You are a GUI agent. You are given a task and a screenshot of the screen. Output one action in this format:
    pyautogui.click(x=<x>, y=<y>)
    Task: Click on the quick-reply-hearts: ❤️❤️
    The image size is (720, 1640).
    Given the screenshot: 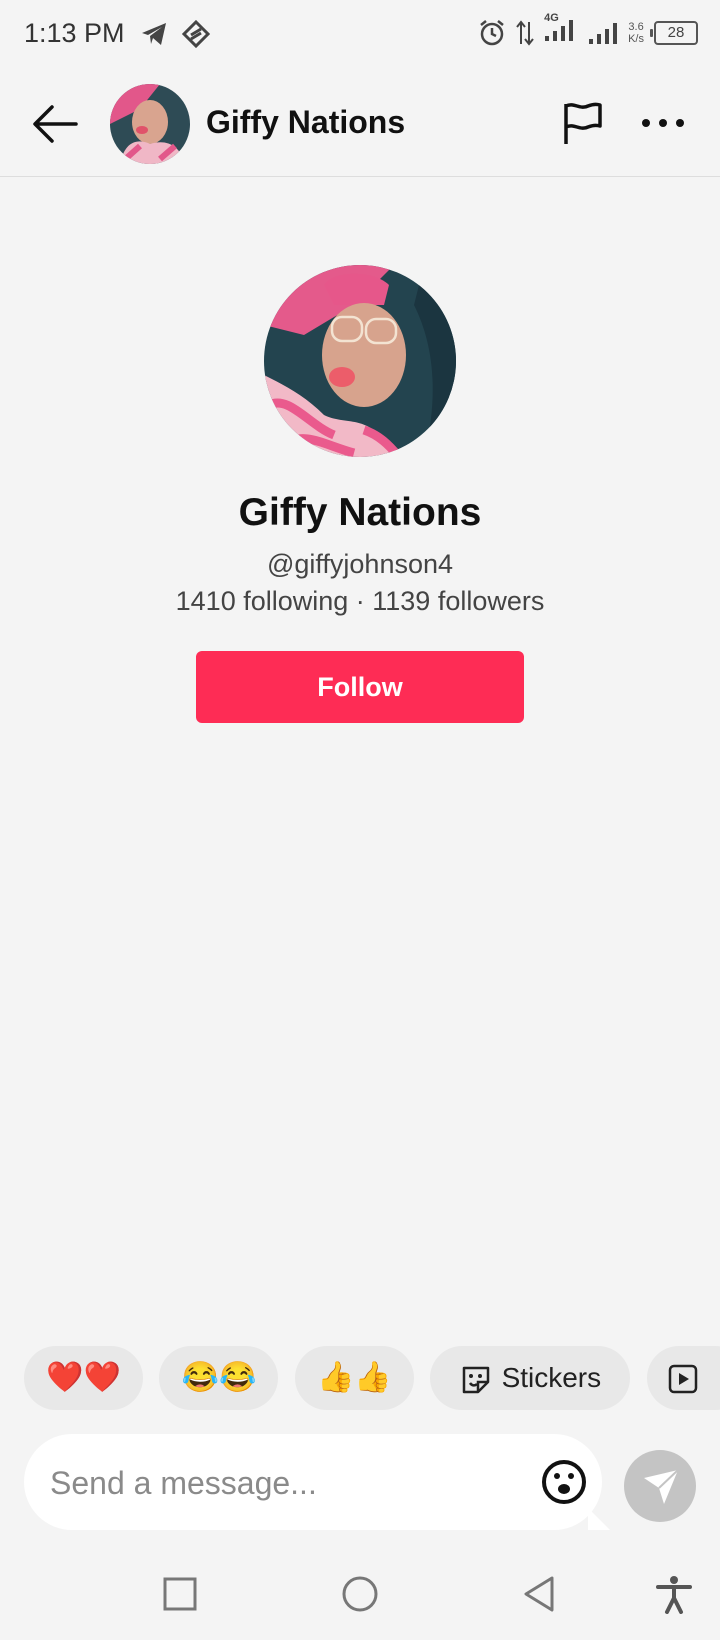 What is the action you would take?
    pyautogui.click(x=83, y=1378)
    